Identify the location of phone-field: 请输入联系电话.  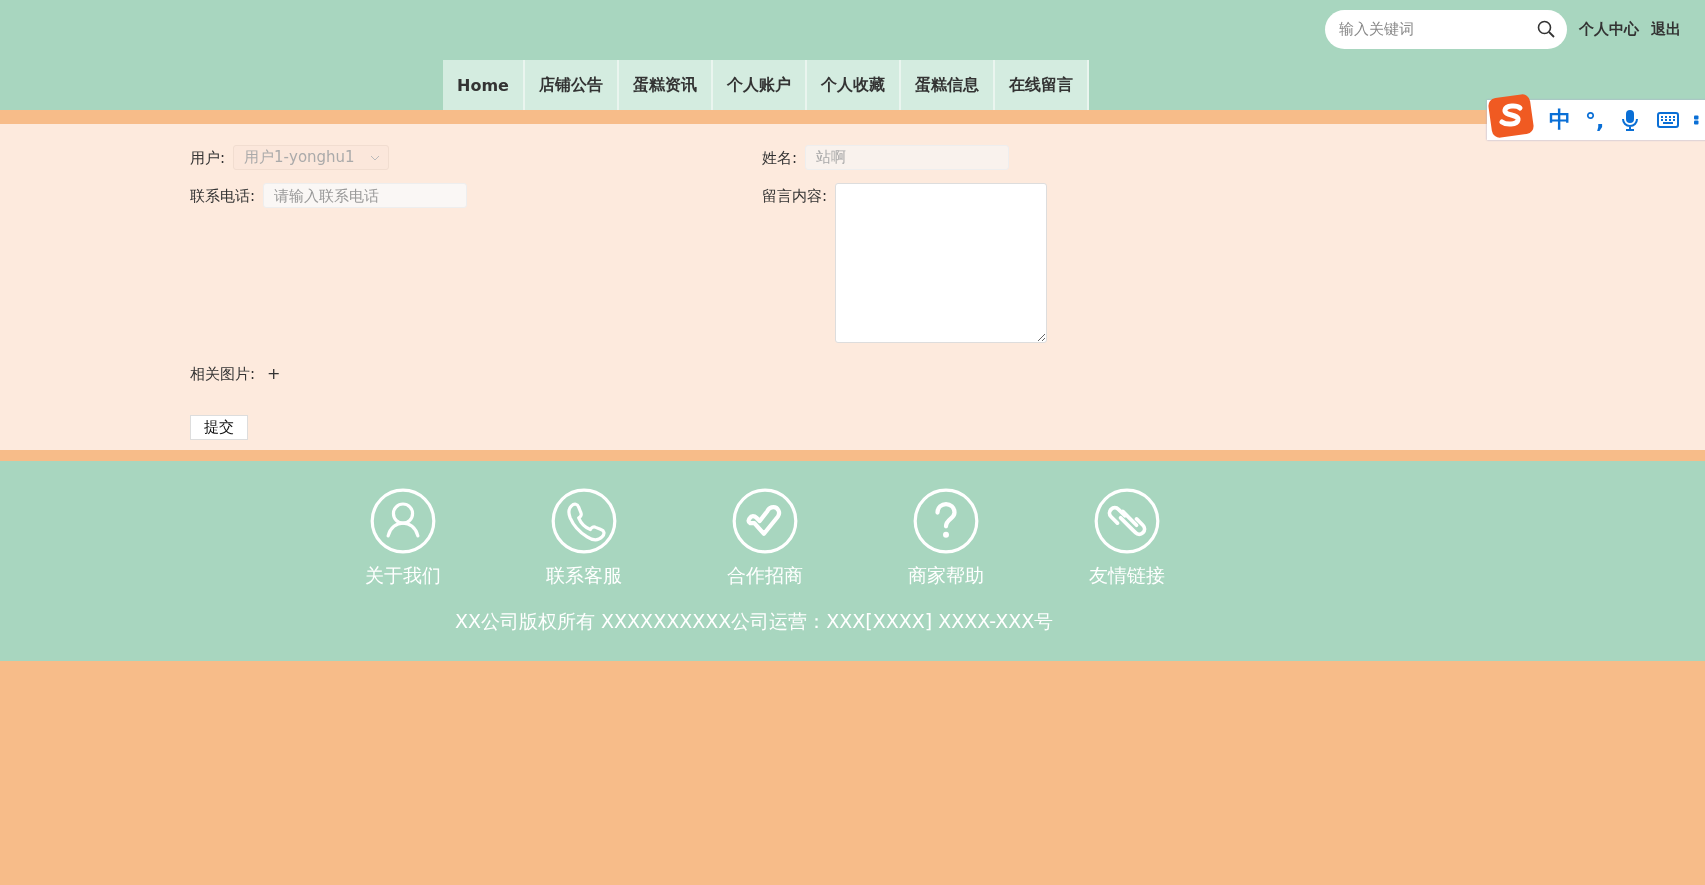
(365, 195).